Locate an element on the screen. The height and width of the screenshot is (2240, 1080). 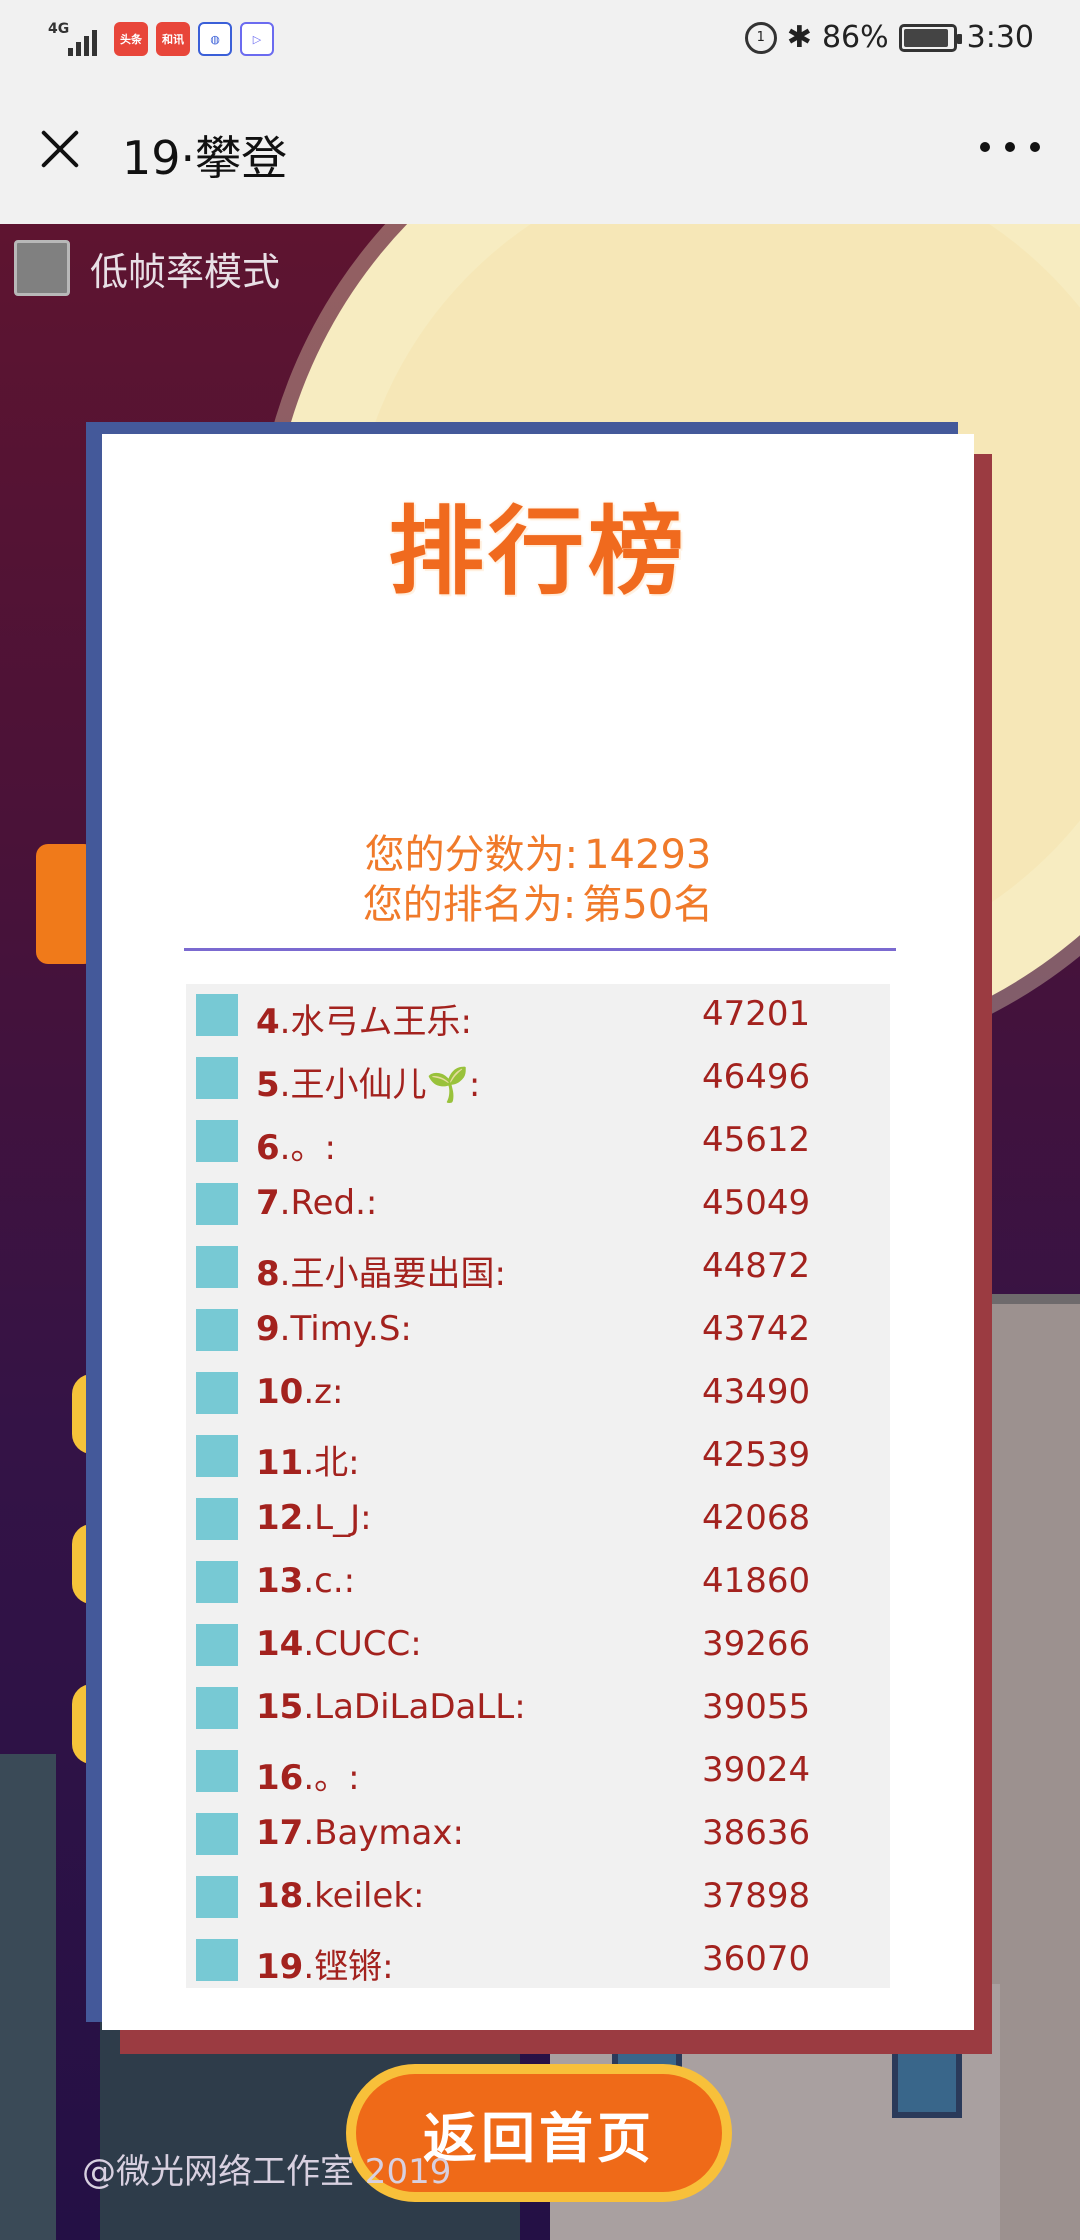
leaderboard-row: 17.Baymax: 38636 is located at coordinates (538, 1836).